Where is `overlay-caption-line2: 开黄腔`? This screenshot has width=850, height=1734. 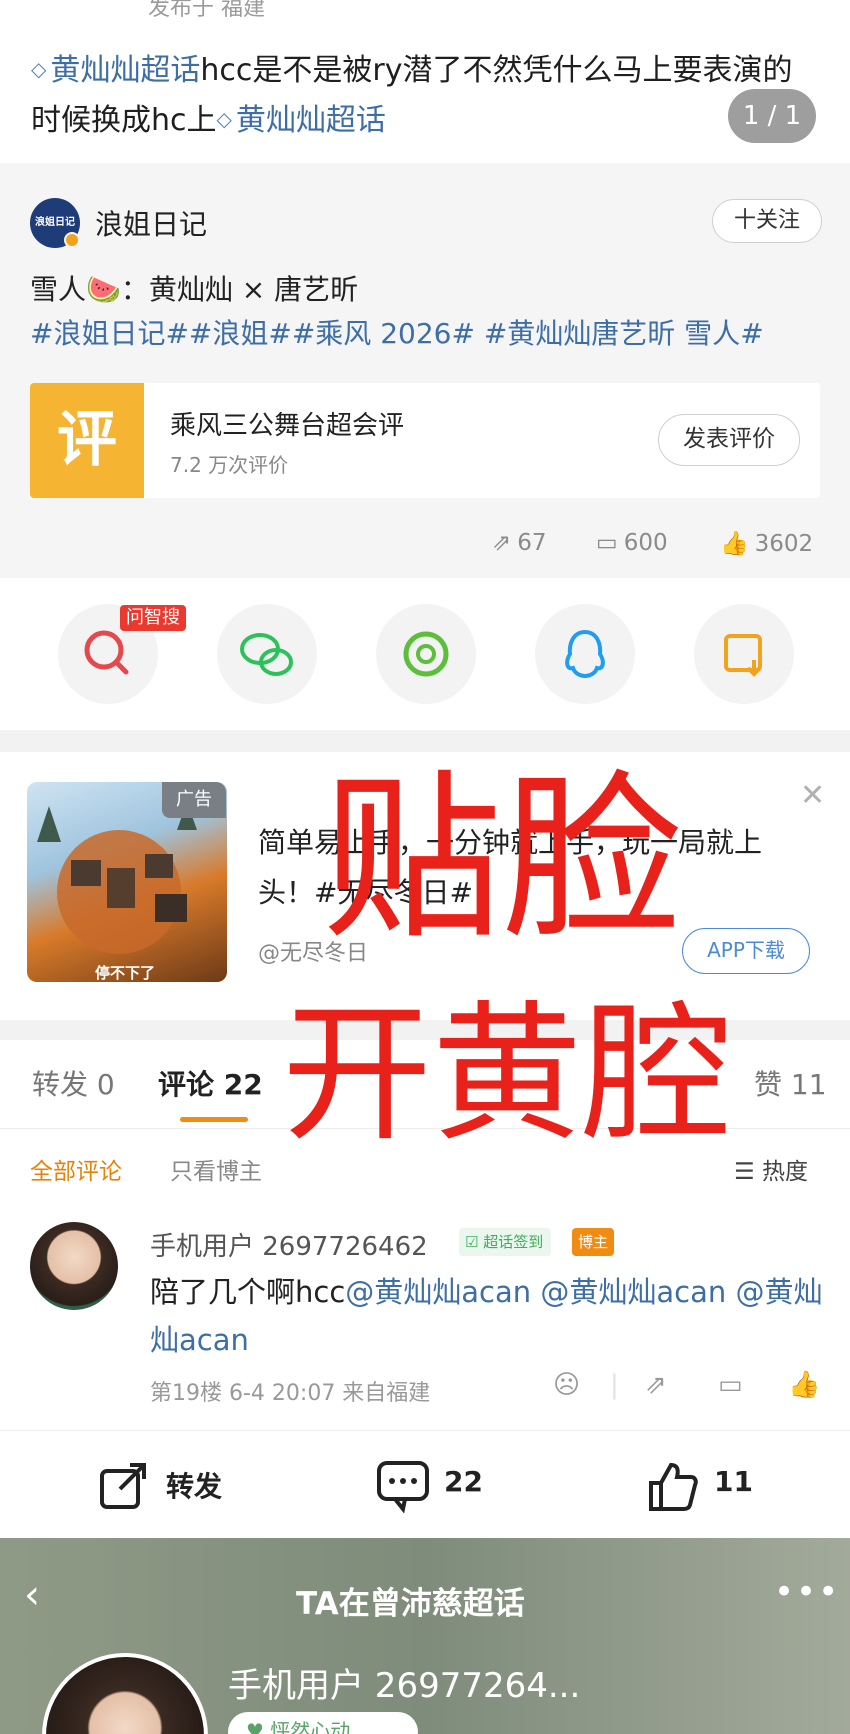 overlay-caption-line2: 开黄腔 is located at coordinates (507, 1075).